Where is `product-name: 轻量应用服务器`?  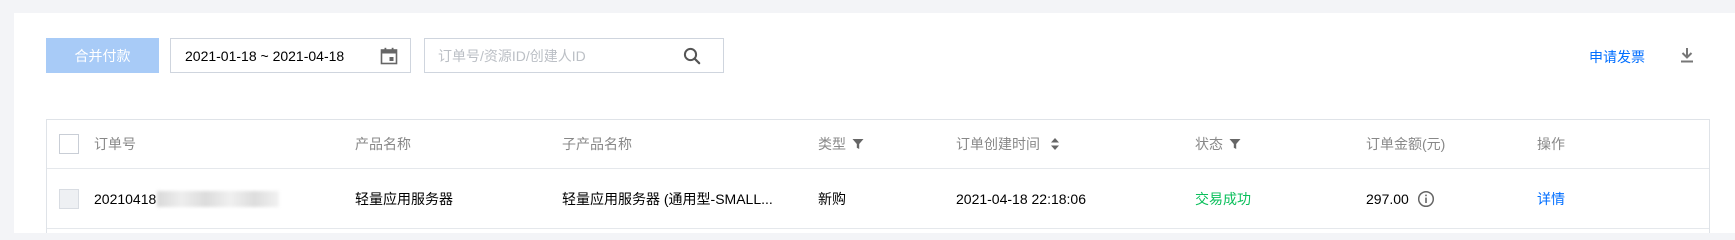 product-name: 轻量应用服务器 is located at coordinates (404, 198).